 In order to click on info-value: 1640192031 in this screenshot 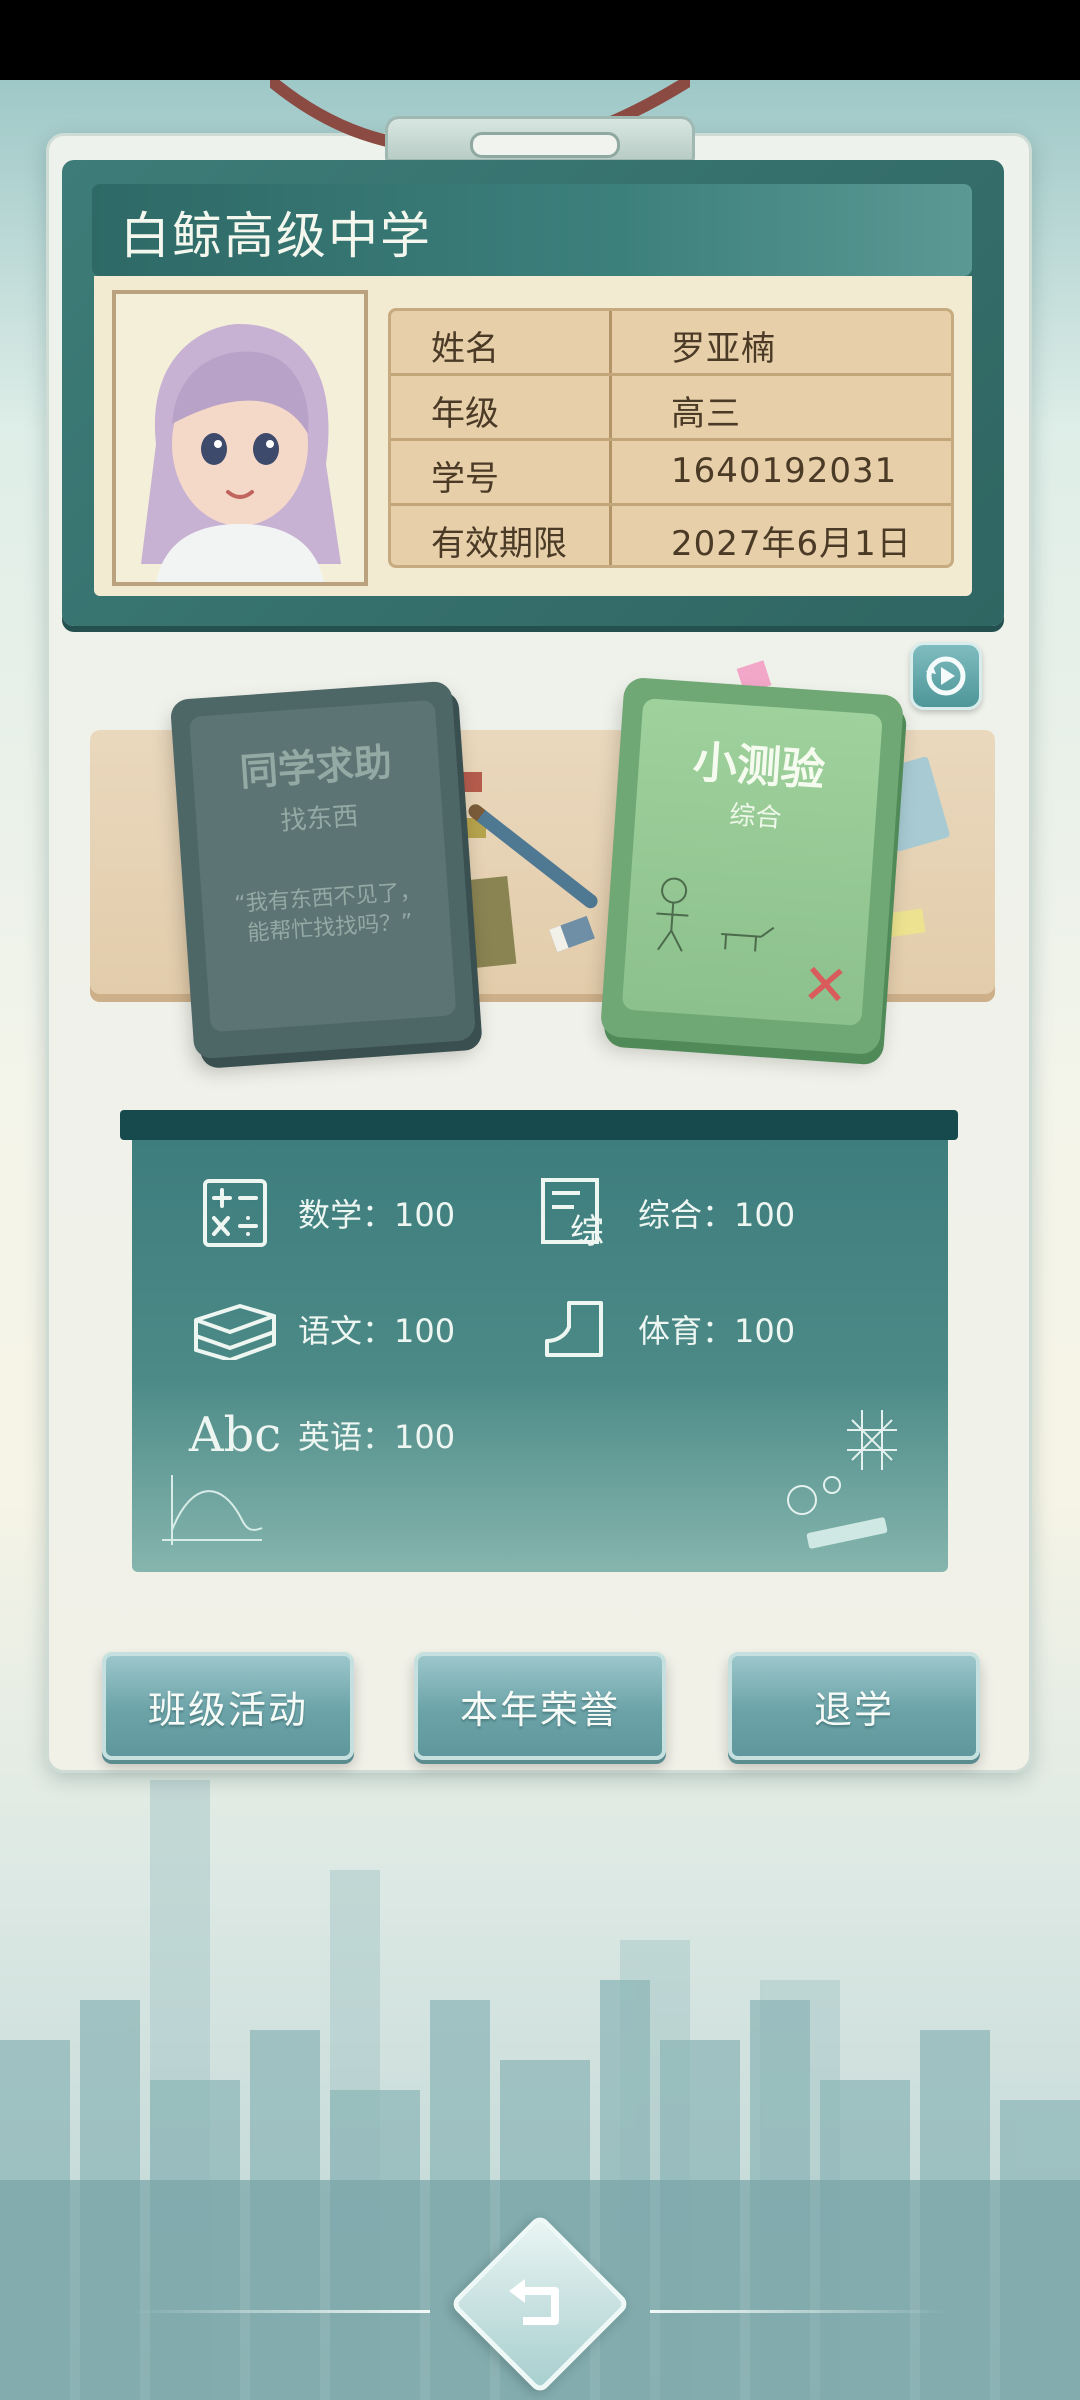, I will do `click(784, 471)`.